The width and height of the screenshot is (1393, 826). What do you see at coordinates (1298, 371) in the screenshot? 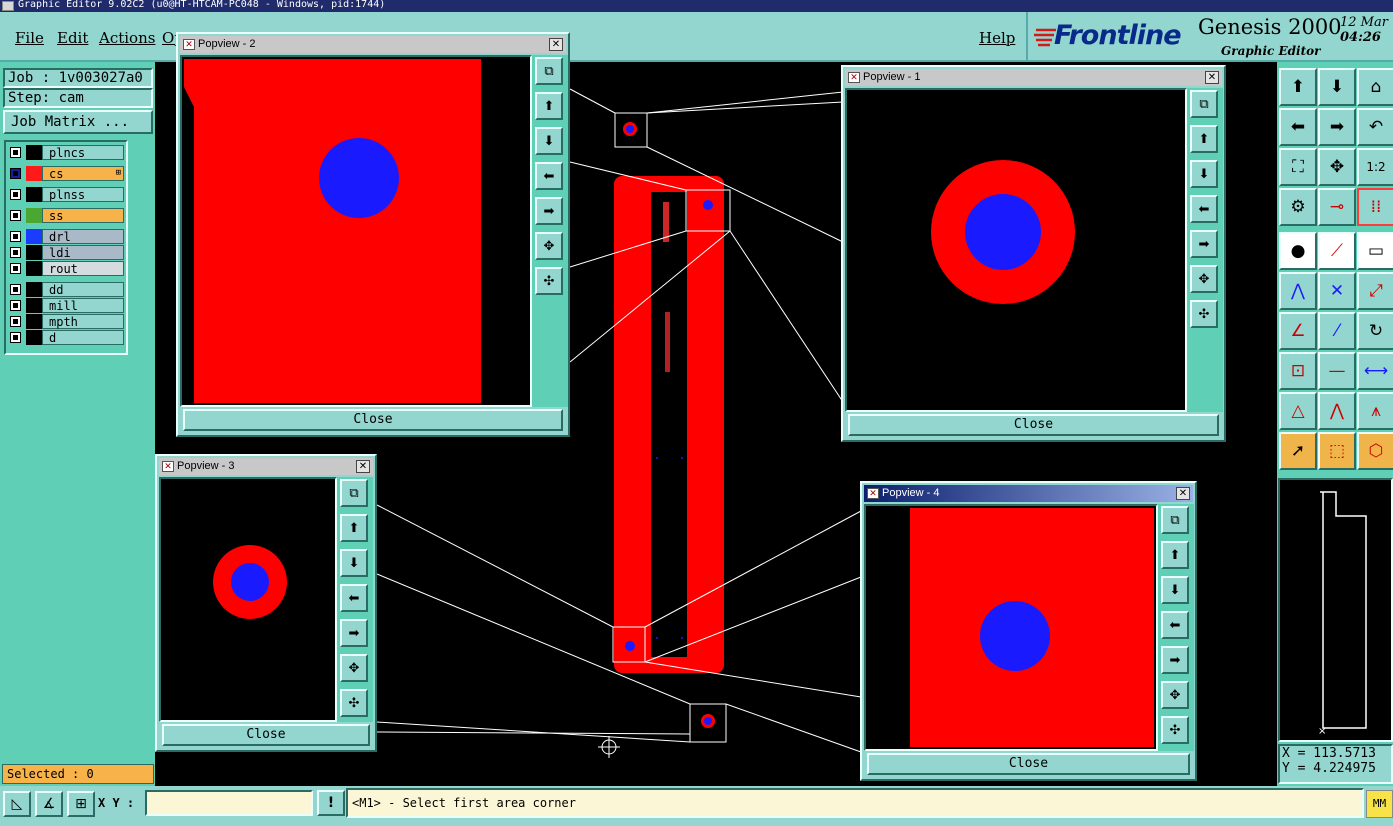
I see `pad-move-icon: ⊡` at bounding box center [1298, 371].